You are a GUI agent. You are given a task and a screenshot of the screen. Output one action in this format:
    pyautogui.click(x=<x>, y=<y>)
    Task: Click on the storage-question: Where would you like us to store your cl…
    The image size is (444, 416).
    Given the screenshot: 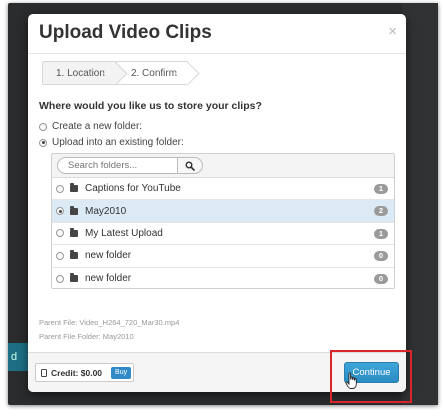 What is the action you would take?
    pyautogui.click(x=150, y=106)
    